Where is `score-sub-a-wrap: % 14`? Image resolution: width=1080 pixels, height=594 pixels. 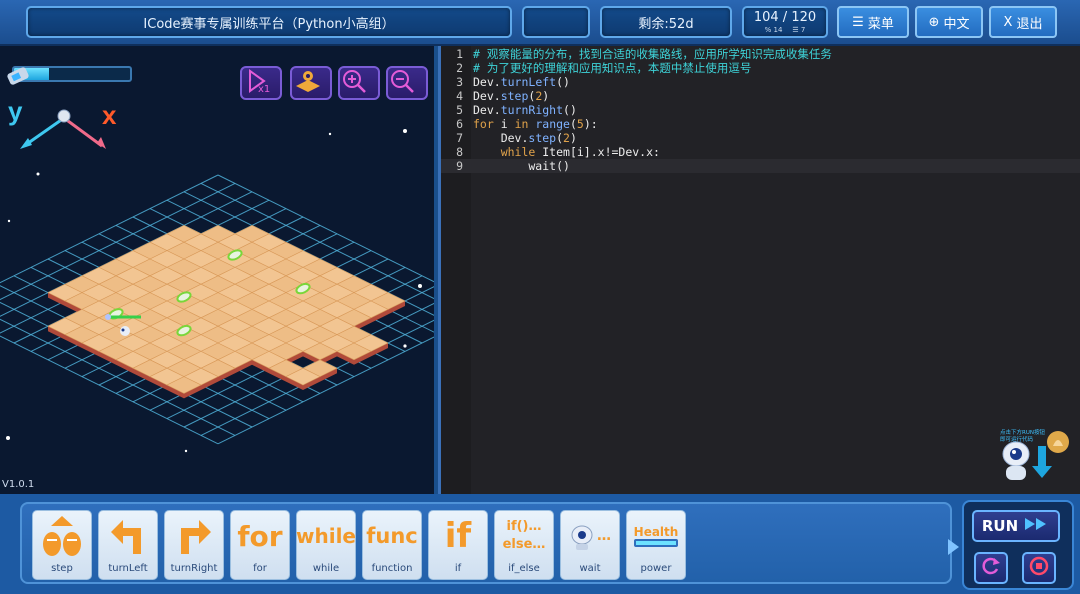
score-sub-a-wrap: % 14 is located at coordinates (773, 29).